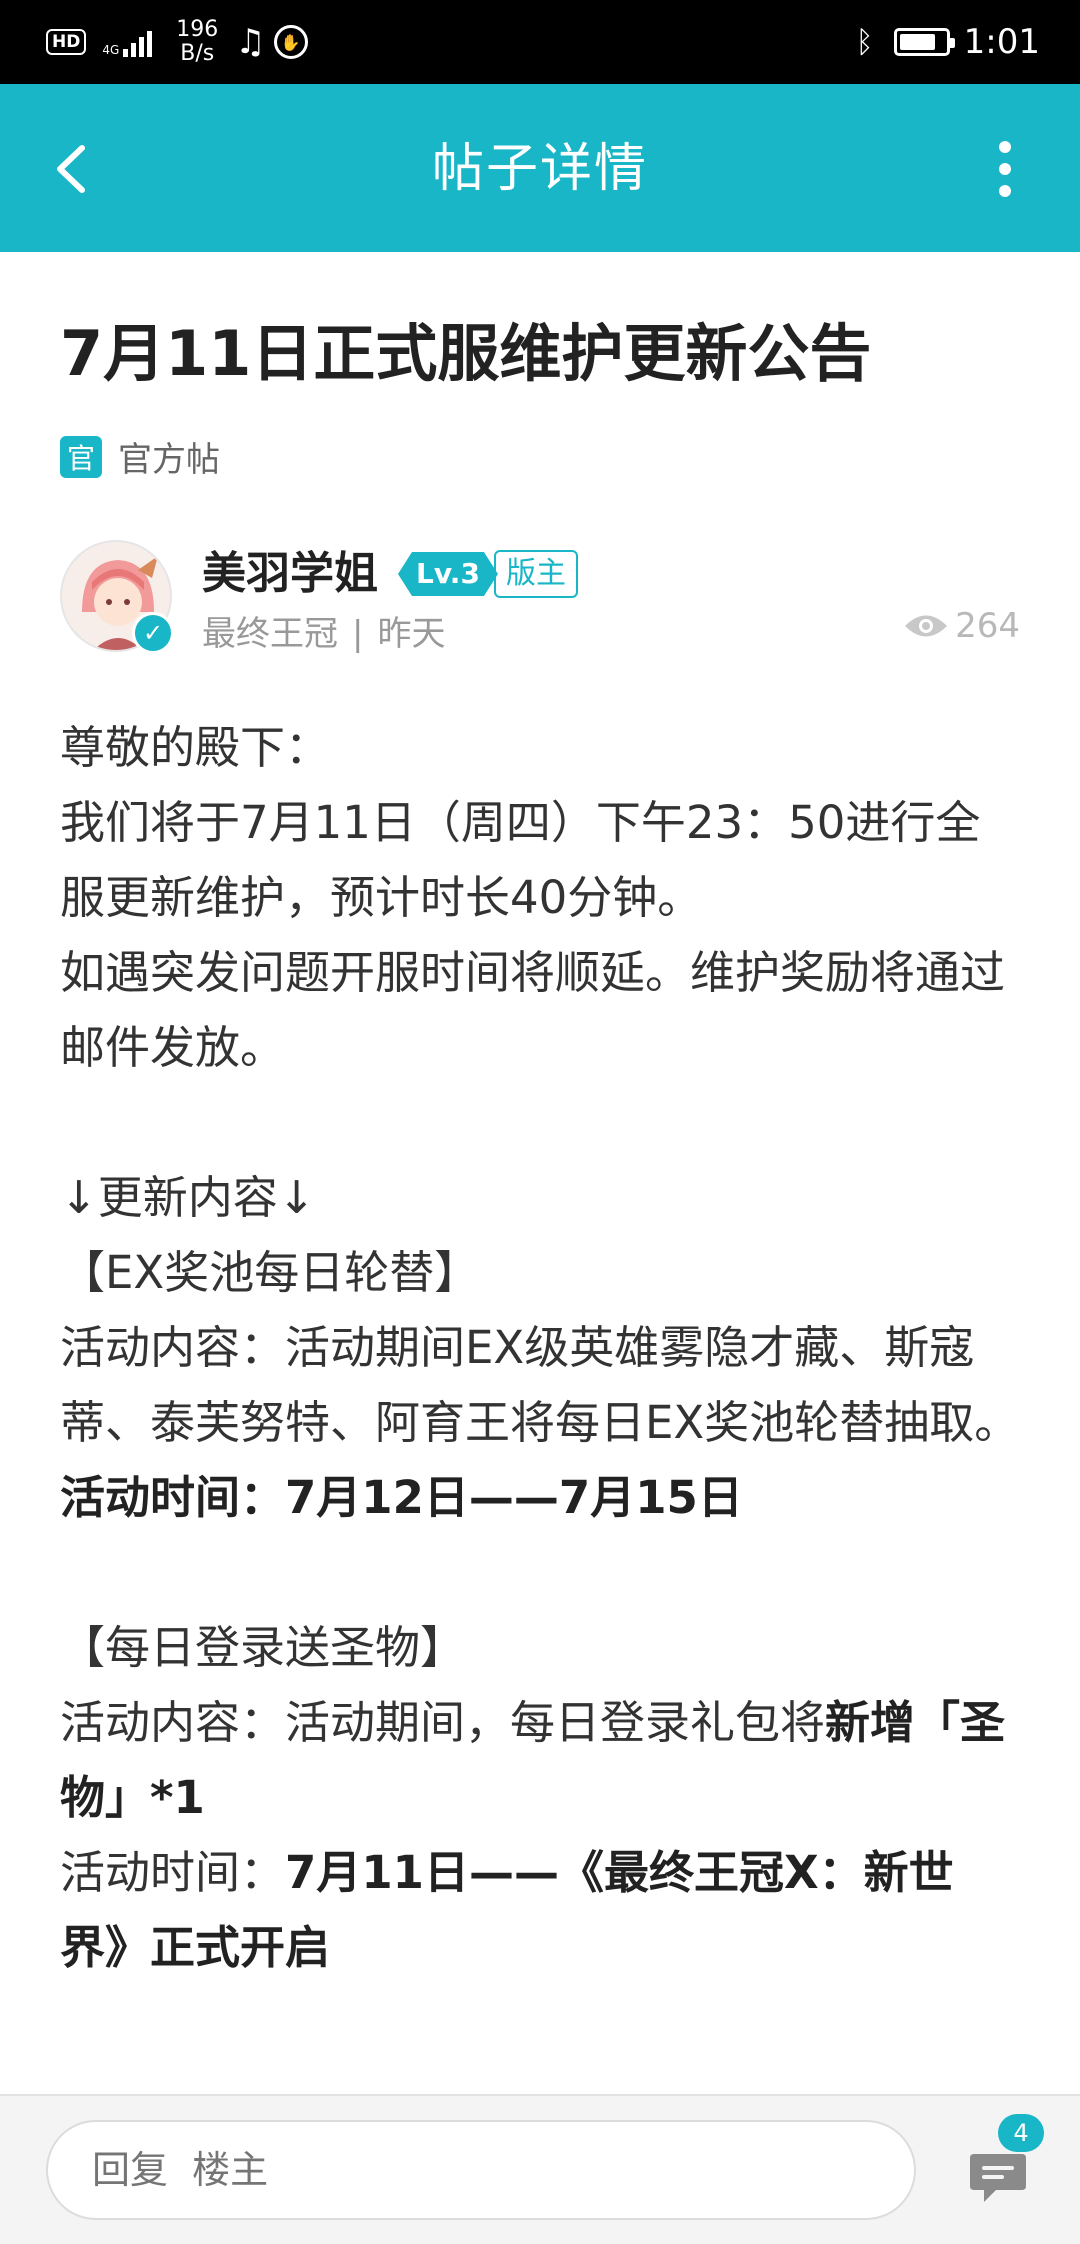 The image size is (1080, 2244). Describe the element at coordinates (197, 41) in the screenshot. I see `network-speed: 196 B/s` at that location.